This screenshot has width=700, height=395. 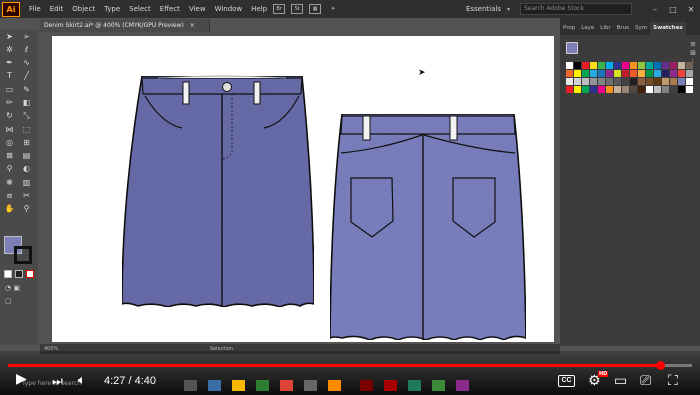 I want to click on tab-symbols: Sym, so click(x=641, y=28).